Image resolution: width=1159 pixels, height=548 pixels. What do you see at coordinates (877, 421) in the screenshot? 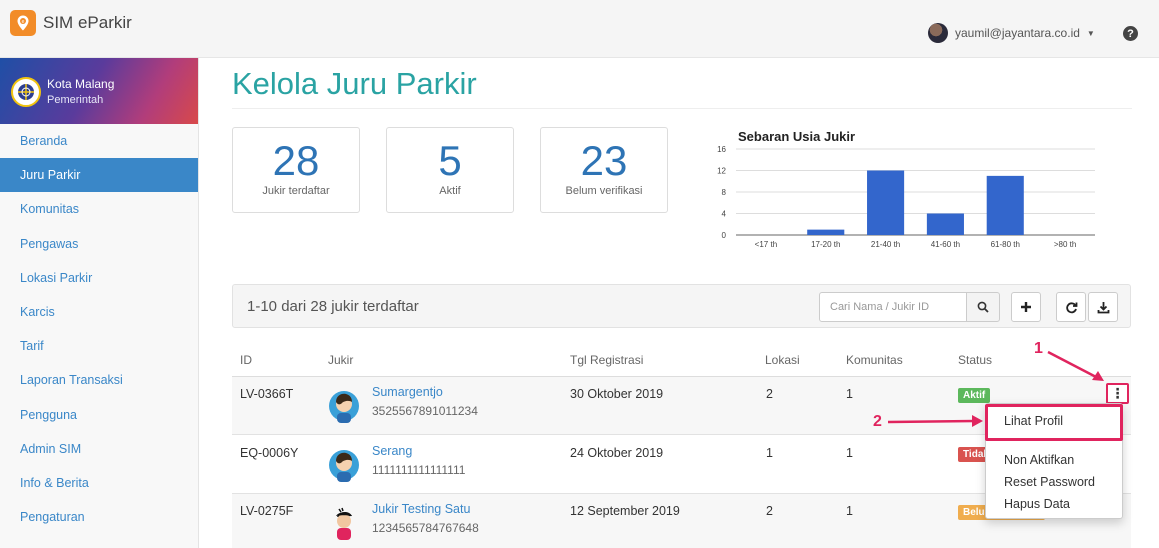
I see `annotation-number-2: 2` at bounding box center [877, 421].